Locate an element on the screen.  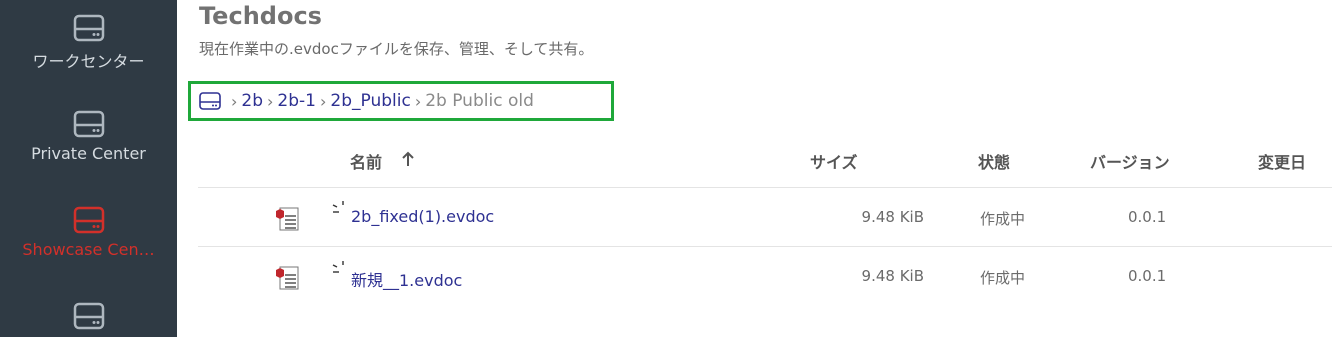
file-name-link: 新規__1.evdoc is located at coordinates (406, 279).